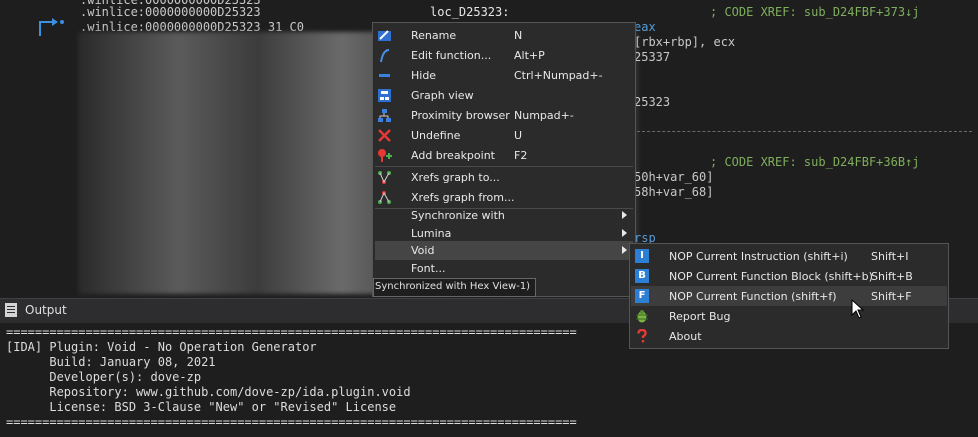 The image size is (978, 437). Describe the element at coordinates (436, 135) in the screenshot. I see `menu-item-label: Undefine` at that location.